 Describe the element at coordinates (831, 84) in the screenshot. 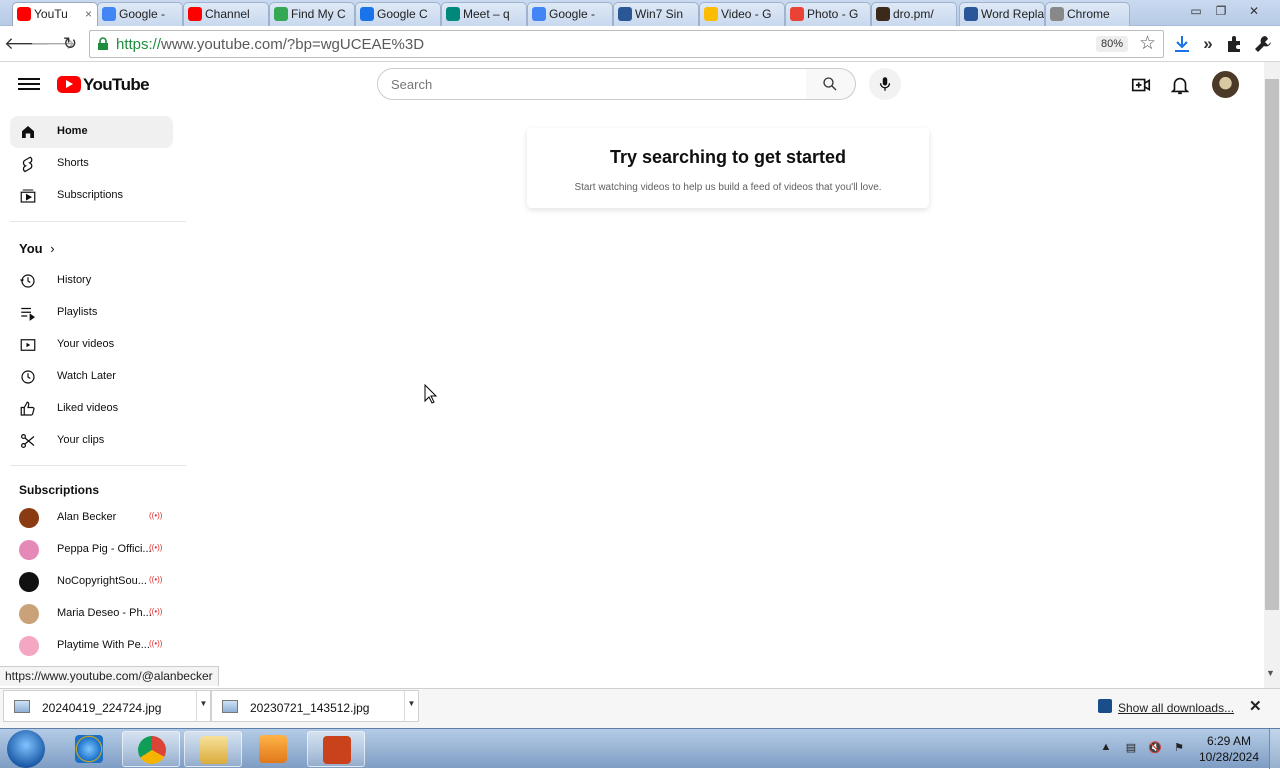

I see `search-button` at that location.